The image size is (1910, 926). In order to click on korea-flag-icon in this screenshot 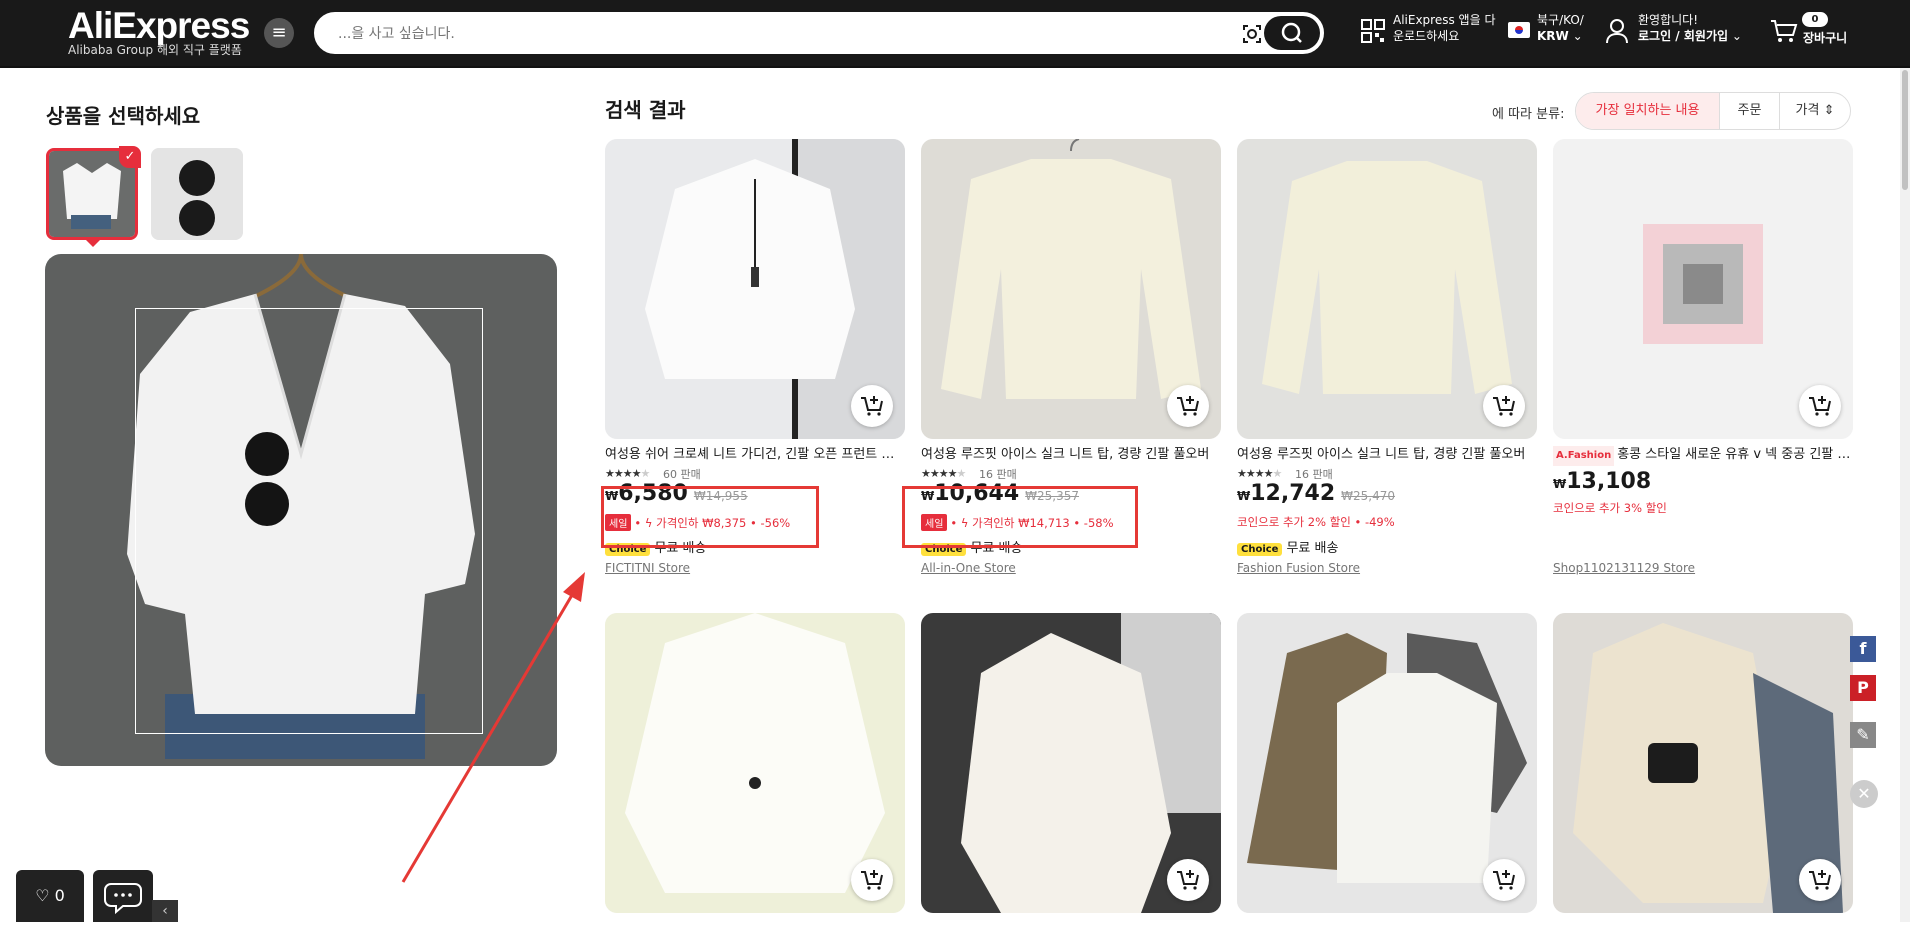, I will do `click(1519, 30)`.